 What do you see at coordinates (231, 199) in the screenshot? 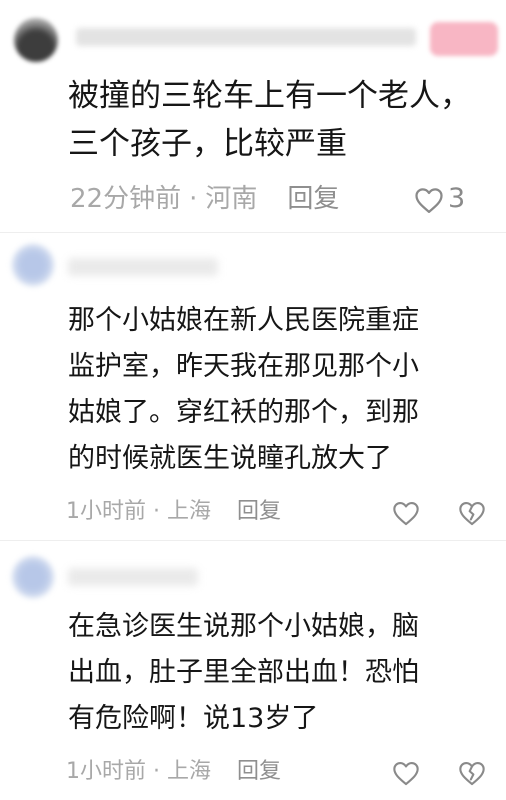
I see `comment-location: 河南` at bounding box center [231, 199].